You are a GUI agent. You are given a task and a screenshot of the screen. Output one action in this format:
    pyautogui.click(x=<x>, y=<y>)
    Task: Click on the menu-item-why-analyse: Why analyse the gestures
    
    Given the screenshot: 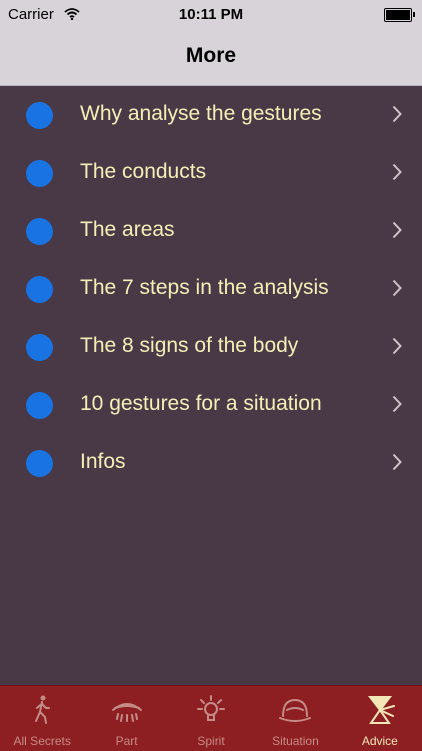 What is the action you would take?
    pyautogui.click(x=211, y=115)
    